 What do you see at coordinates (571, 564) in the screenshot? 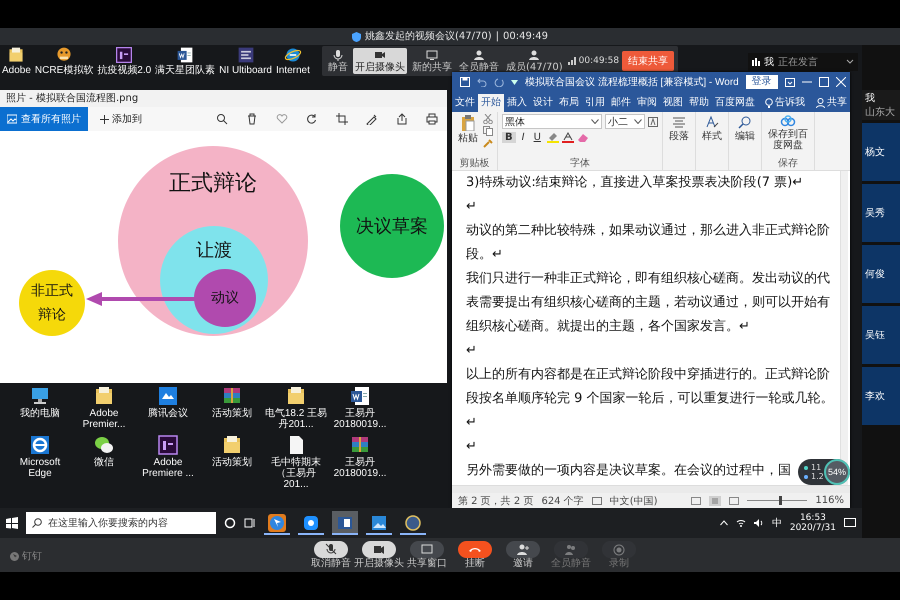
I see `control-label: 全员静音` at bounding box center [571, 564].